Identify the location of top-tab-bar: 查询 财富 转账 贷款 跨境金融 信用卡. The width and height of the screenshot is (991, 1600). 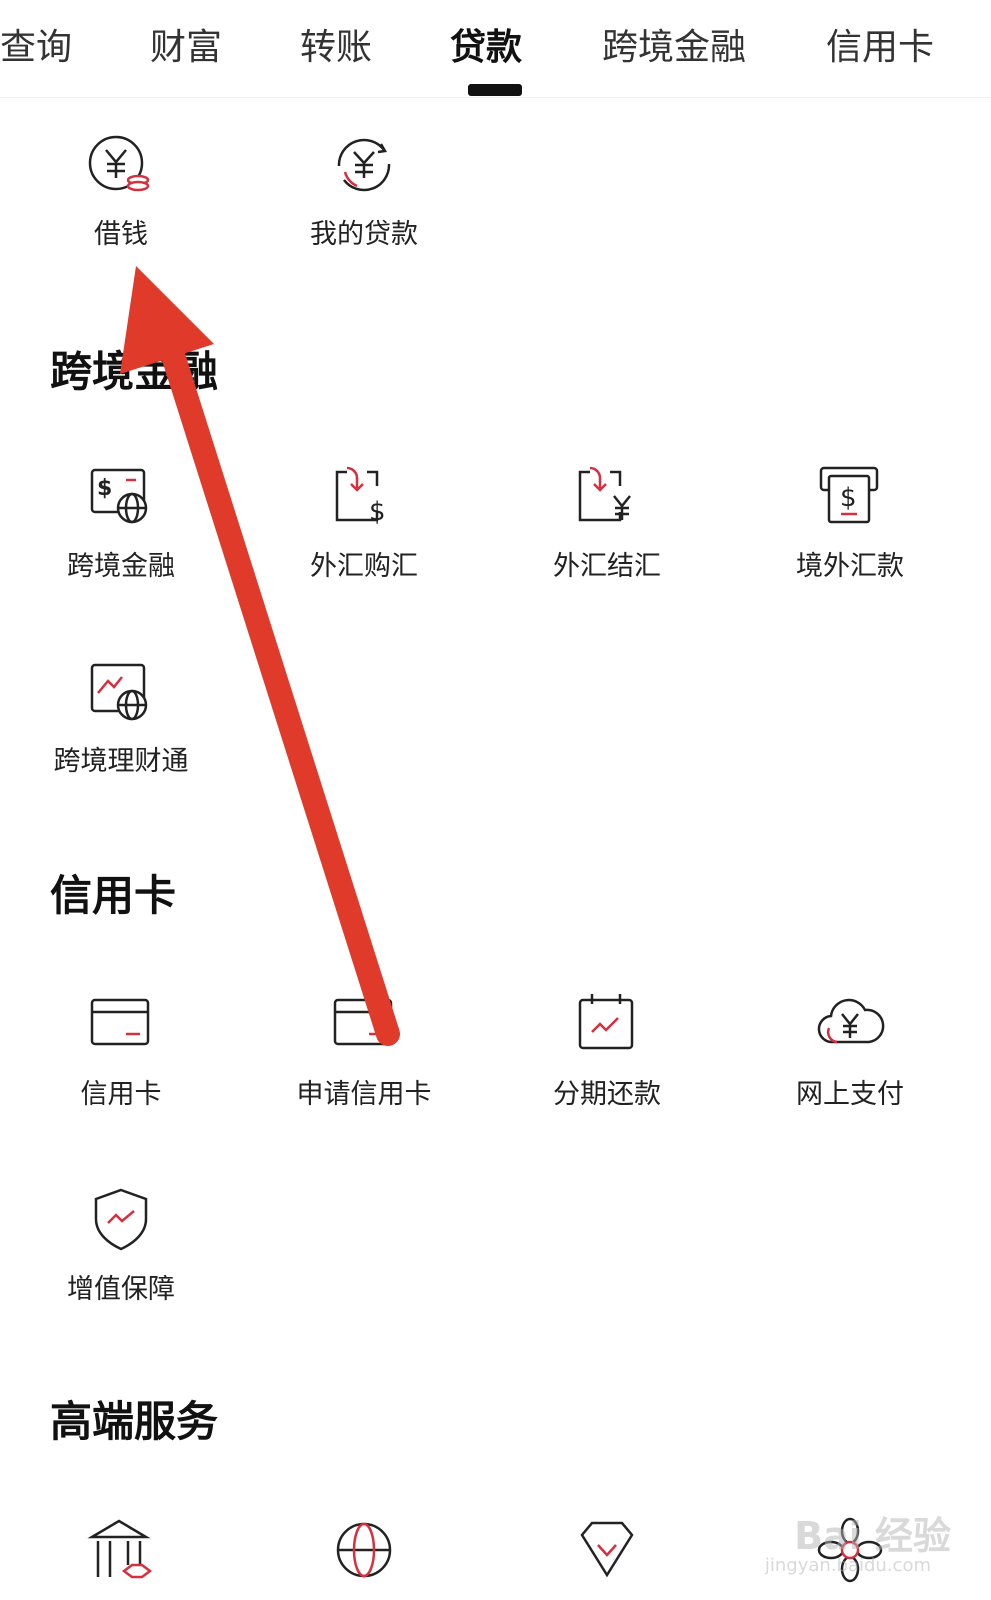
(495, 49).